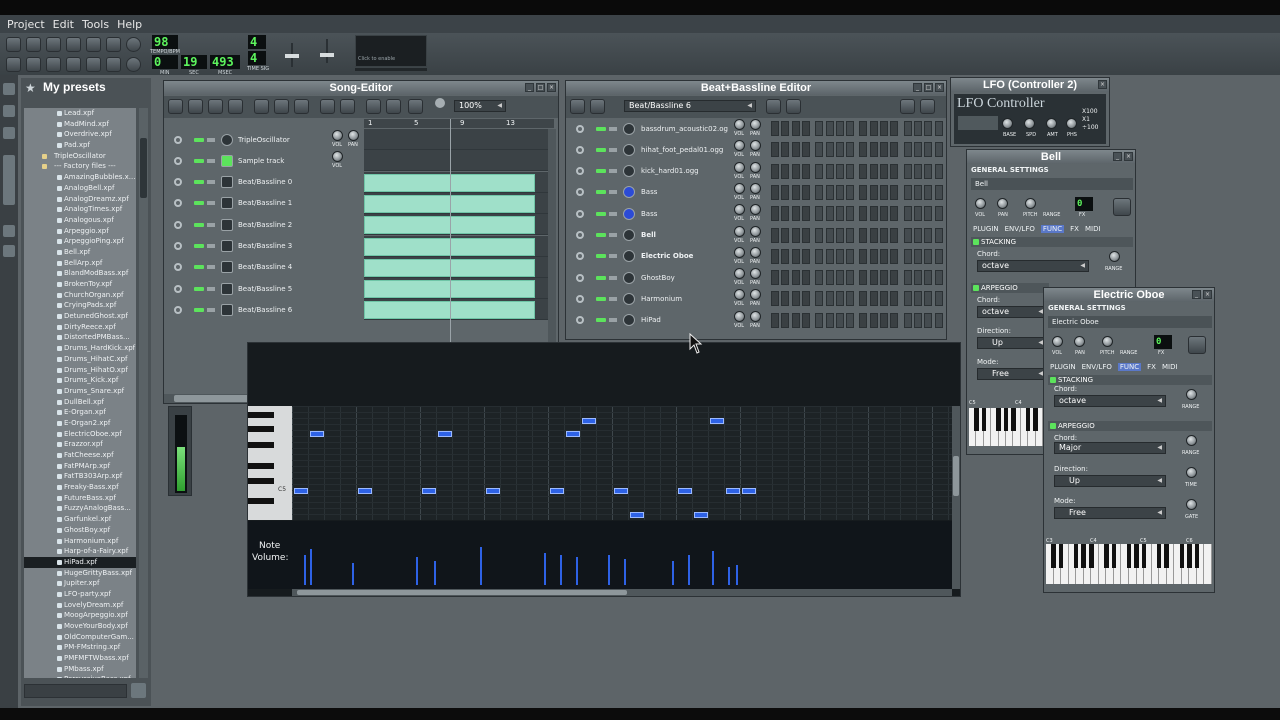 The width and height of the screenshot is (1280, 720). Describe the element at coordinates (270, 463) in the screenshot. I see `piano-keyboard: C5` at that location.